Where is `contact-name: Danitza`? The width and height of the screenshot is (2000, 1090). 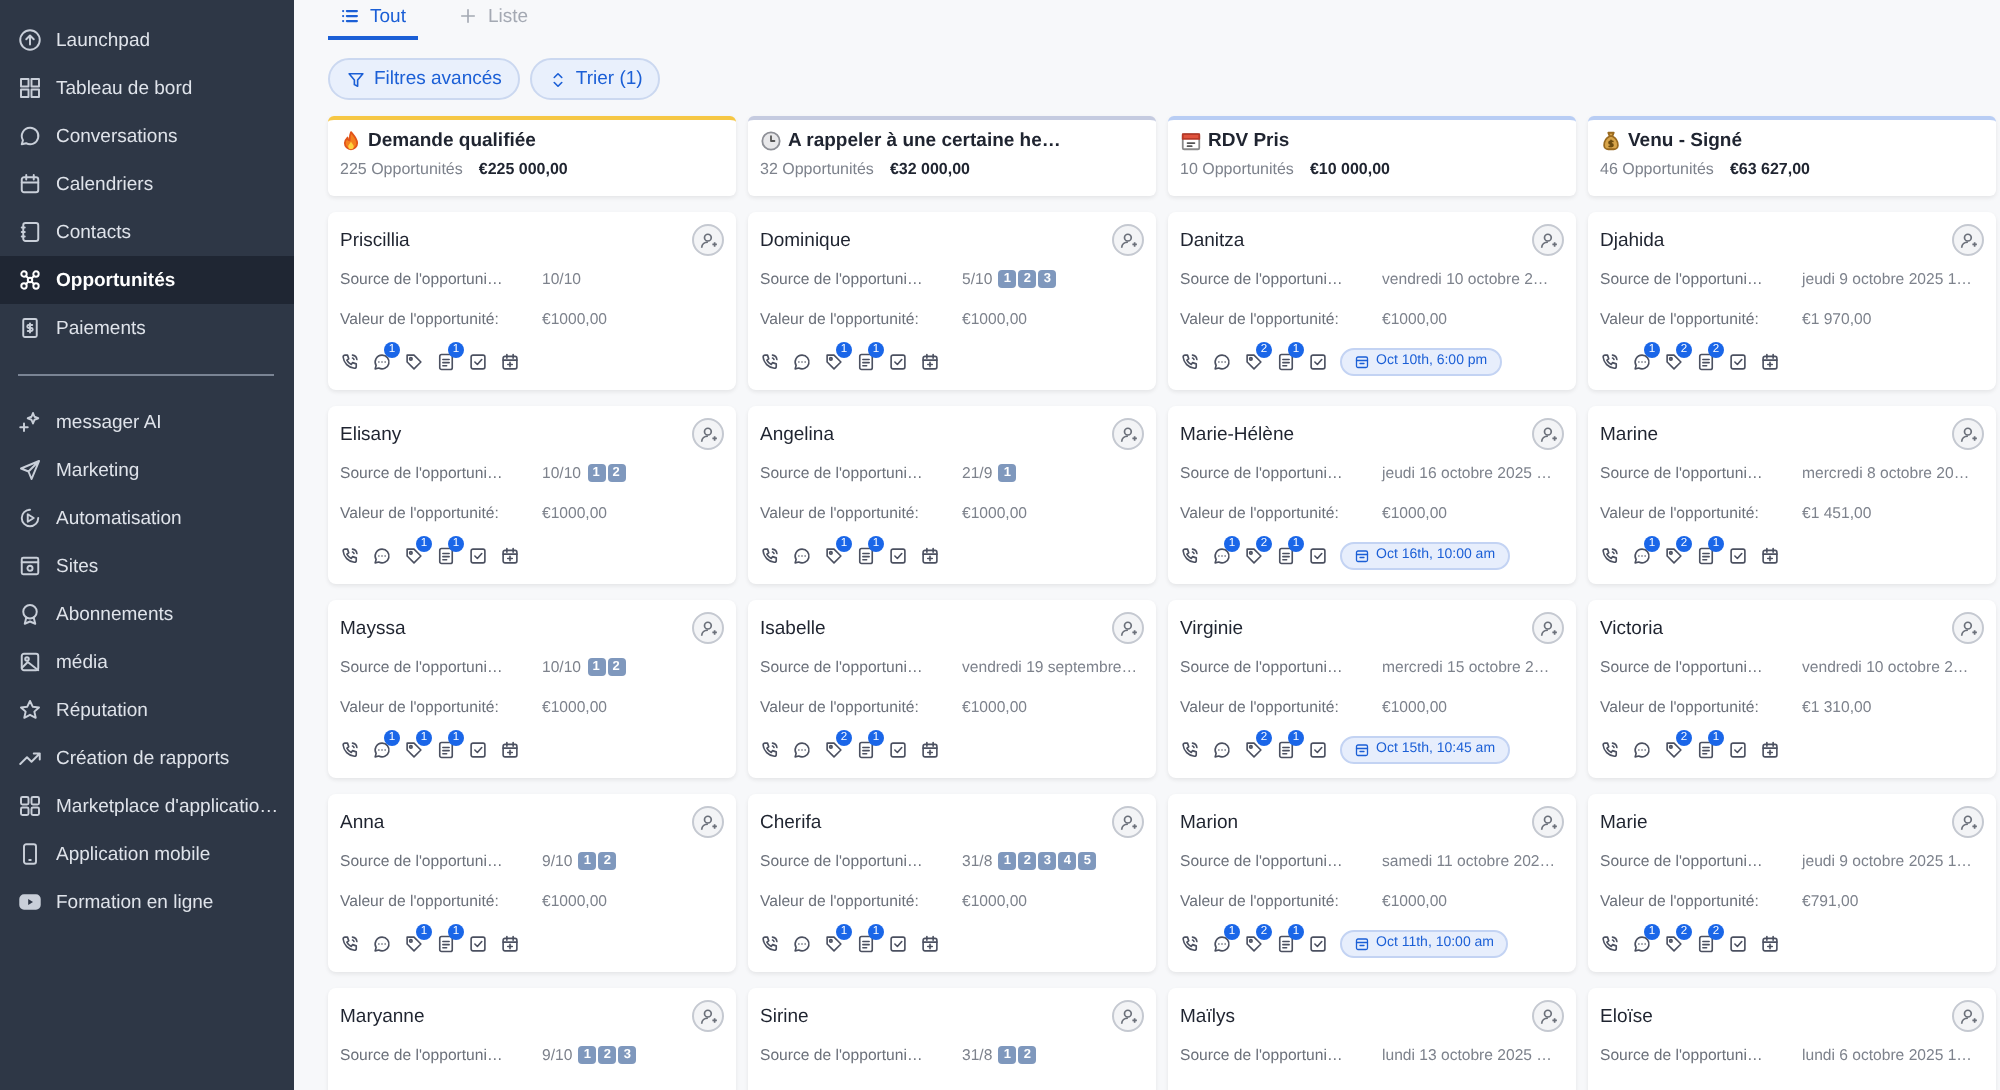
contact-name: Danitza is located at coordinates (1212, 240).